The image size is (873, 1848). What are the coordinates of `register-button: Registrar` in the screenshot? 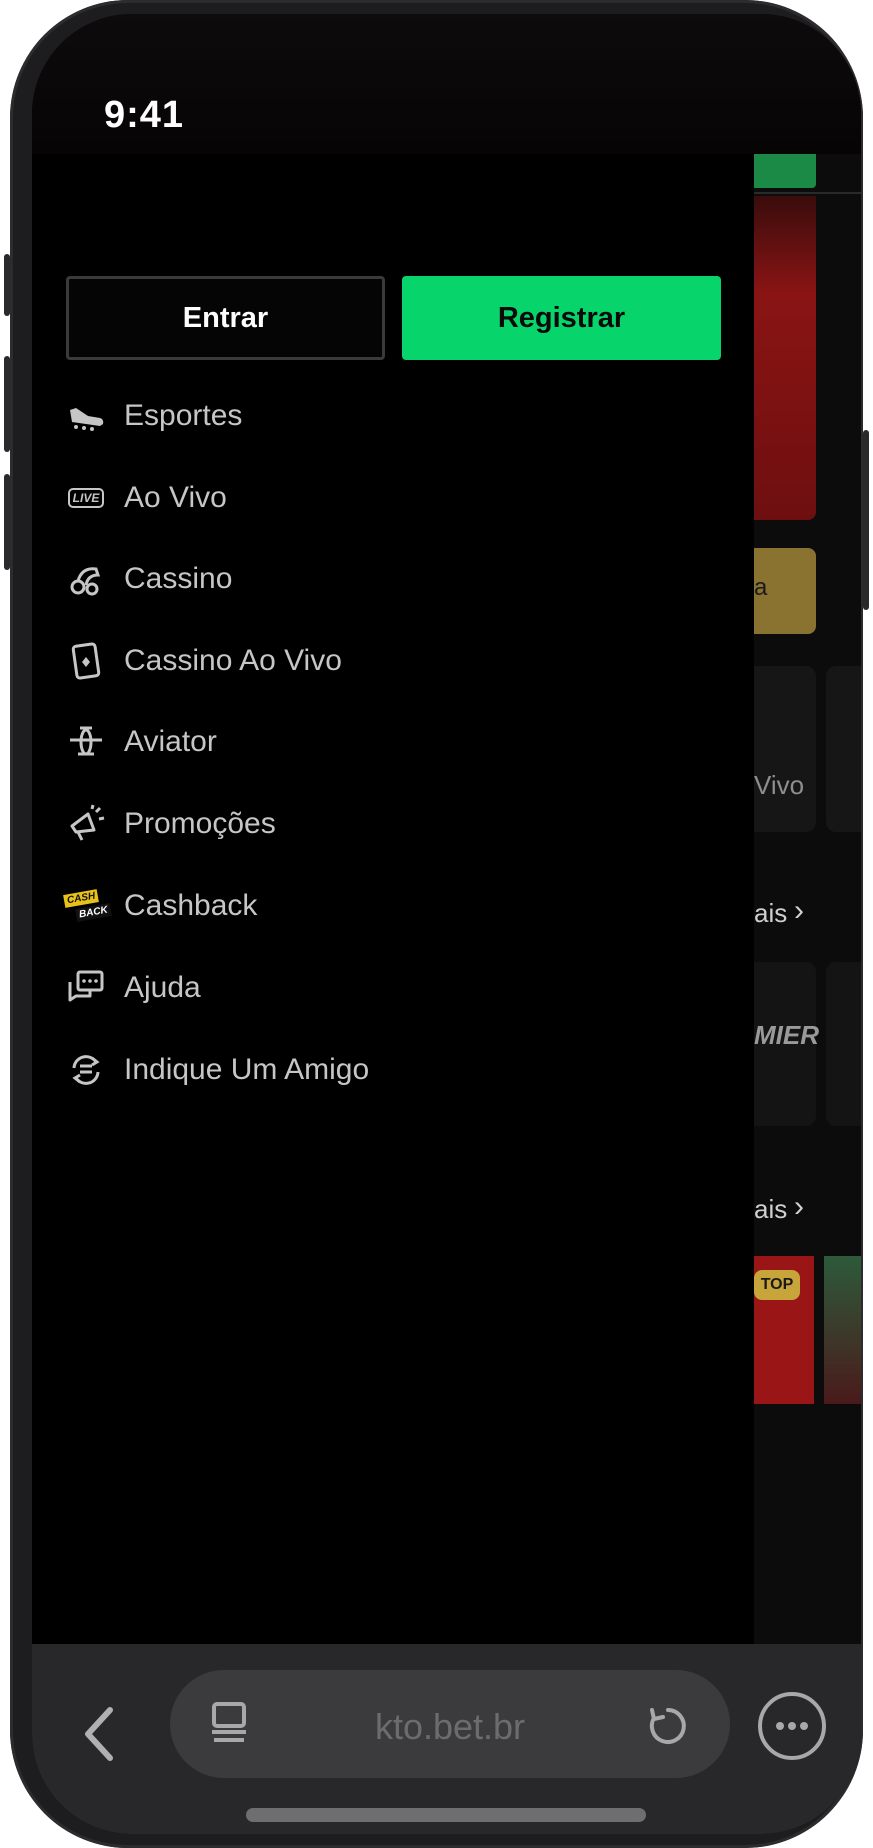 It's located at (561, 318).